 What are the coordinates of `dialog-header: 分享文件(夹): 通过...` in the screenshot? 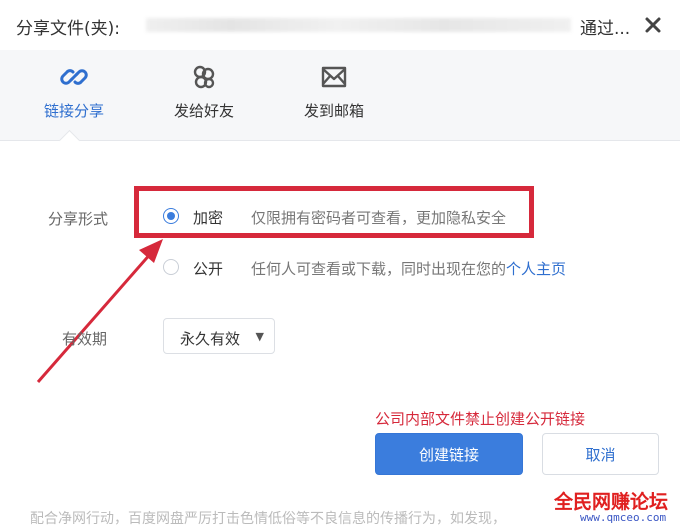 It's located at (336, 26).